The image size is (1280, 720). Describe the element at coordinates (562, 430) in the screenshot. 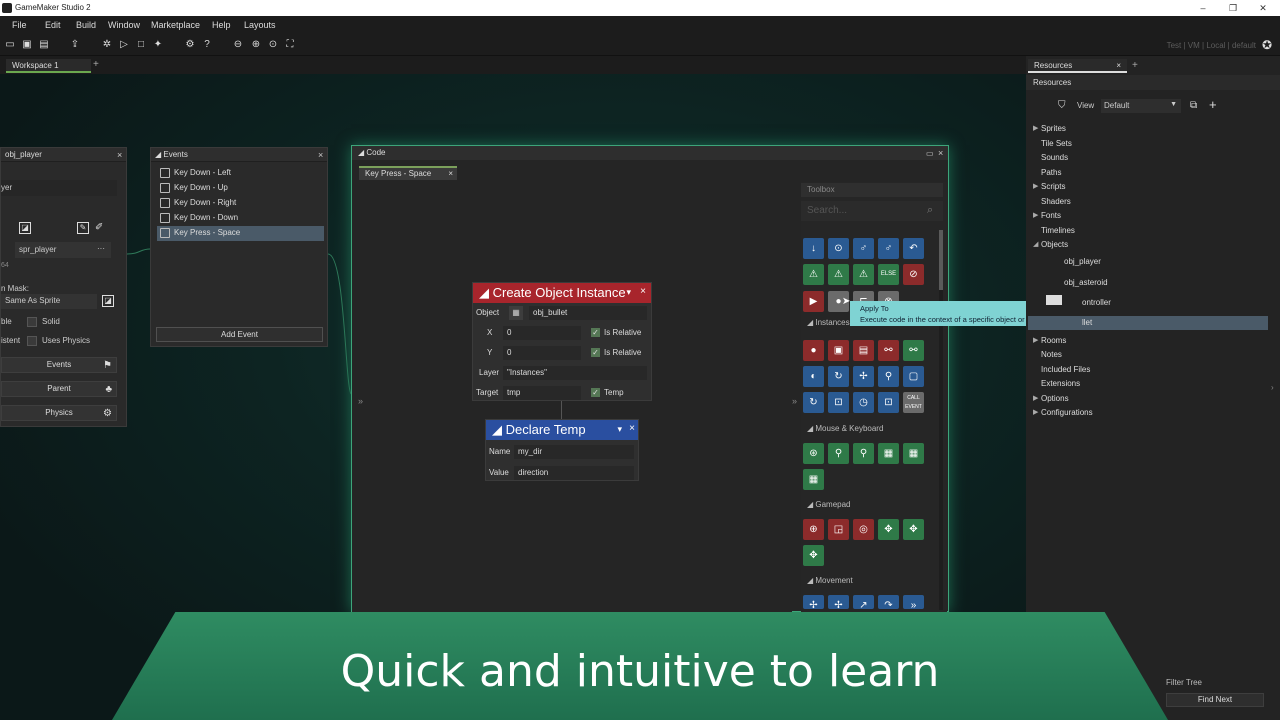

I see `declare-block-header: ◢ Declare Temp ▾ ×` at that location.